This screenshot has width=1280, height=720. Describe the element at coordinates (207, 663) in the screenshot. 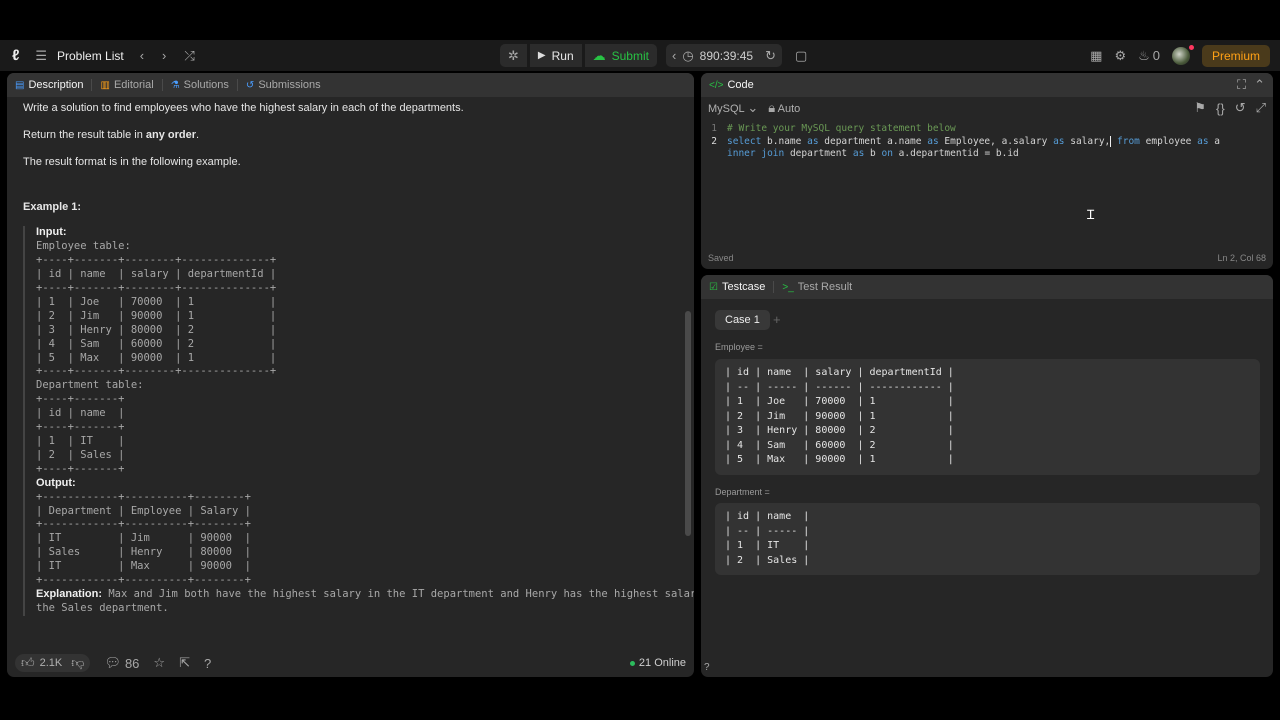

I see `help-icon: ?` at that location.